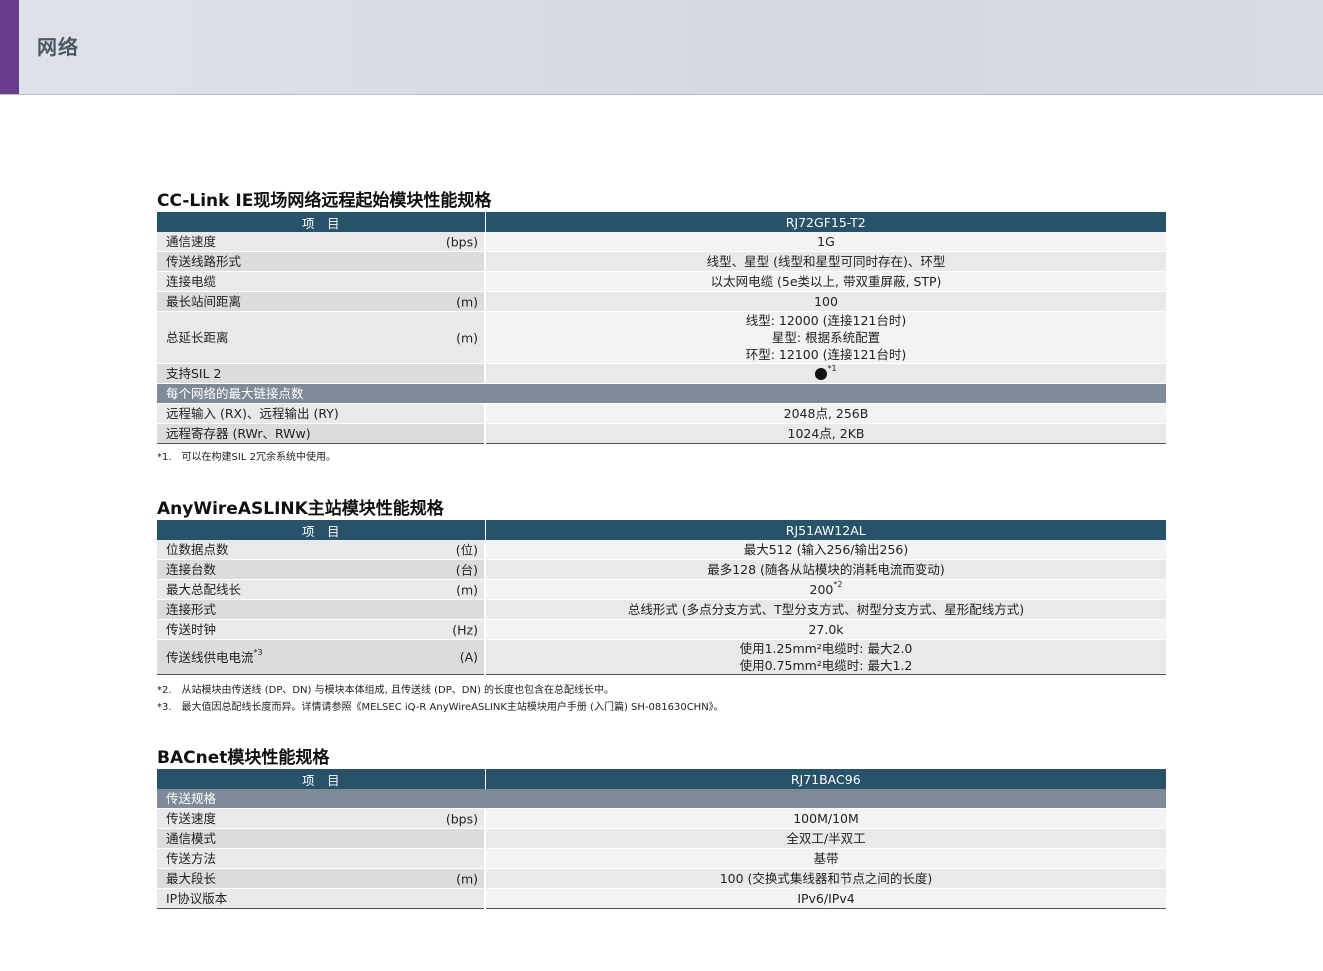  I want to click on row-unit: (位), so click(466, 549).